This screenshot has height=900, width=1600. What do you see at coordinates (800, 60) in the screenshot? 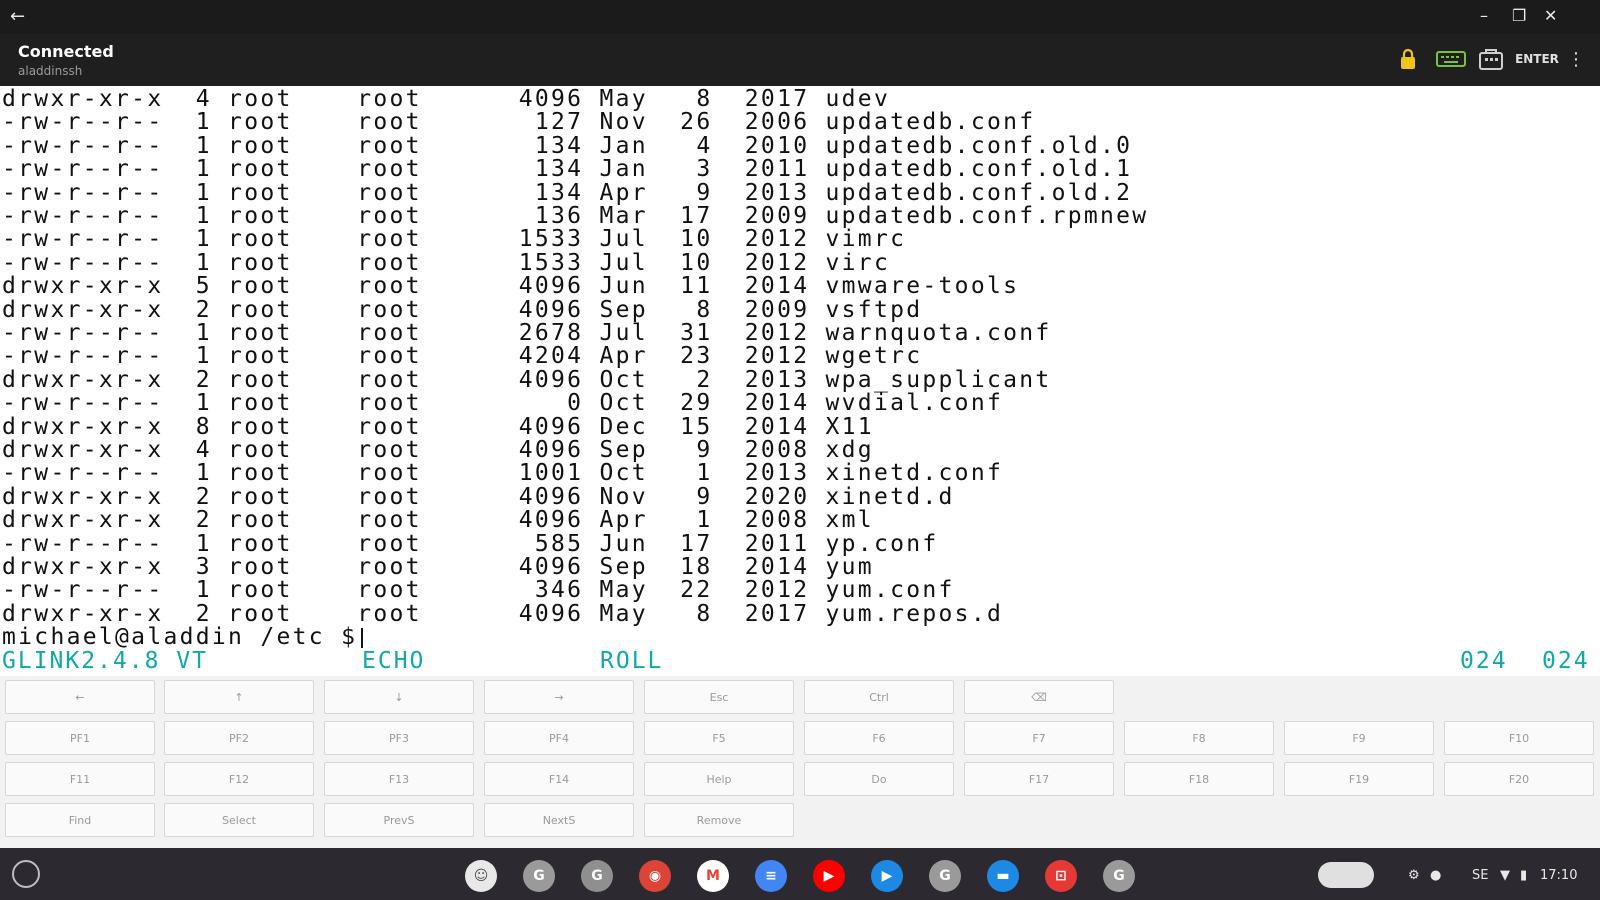
I see `app-toolbar: Connected aladdinssh ENTER ⋮` at bounding box center [800, 60].